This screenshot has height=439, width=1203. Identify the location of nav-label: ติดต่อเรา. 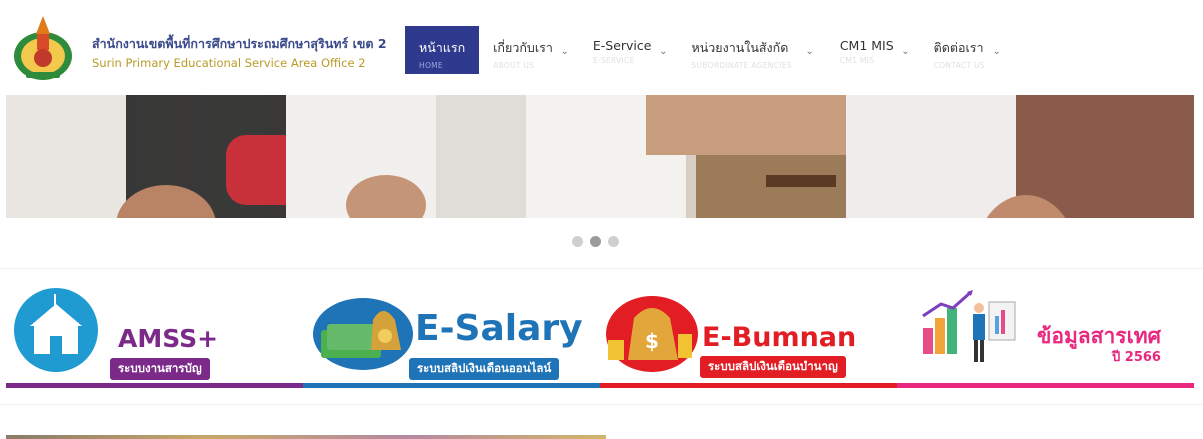
(958, 47).